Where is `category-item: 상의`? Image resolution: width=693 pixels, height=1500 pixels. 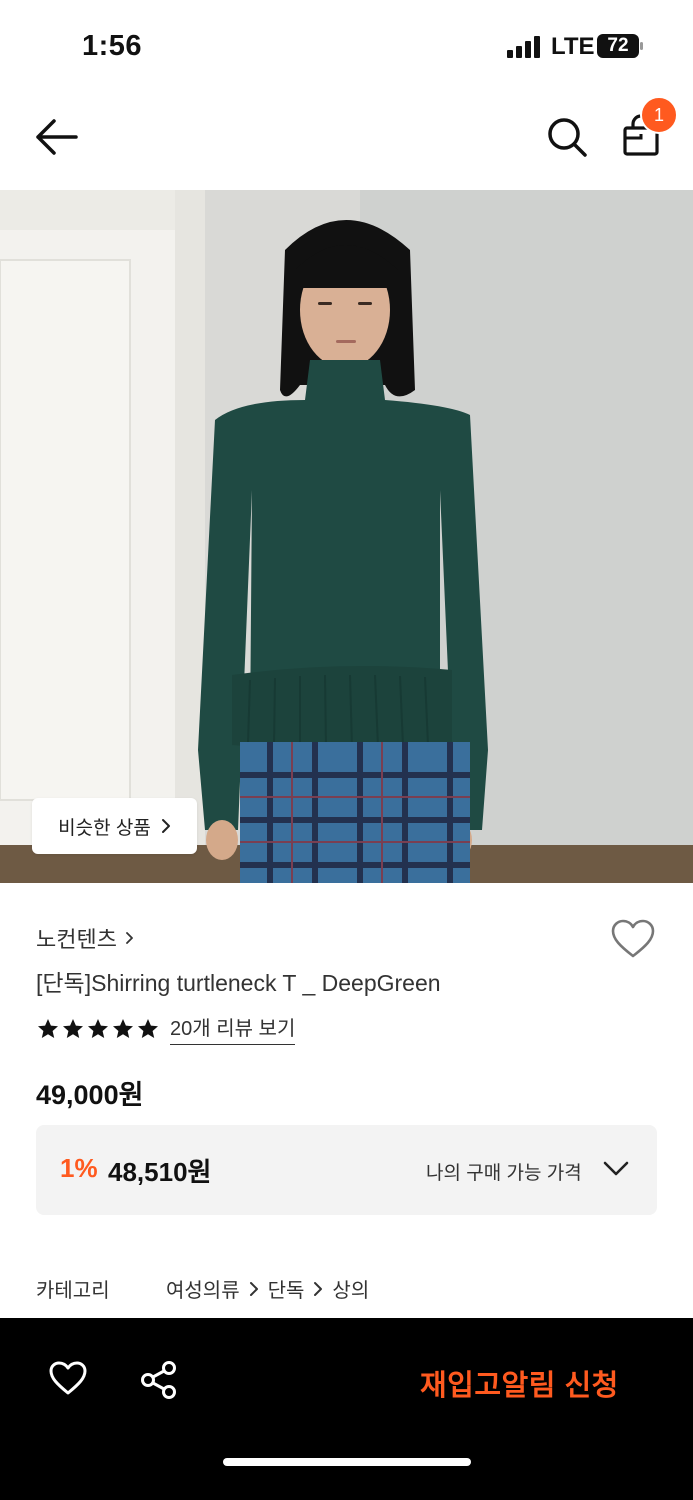 category-item: 상의 is located at coordinates (350, 1288).